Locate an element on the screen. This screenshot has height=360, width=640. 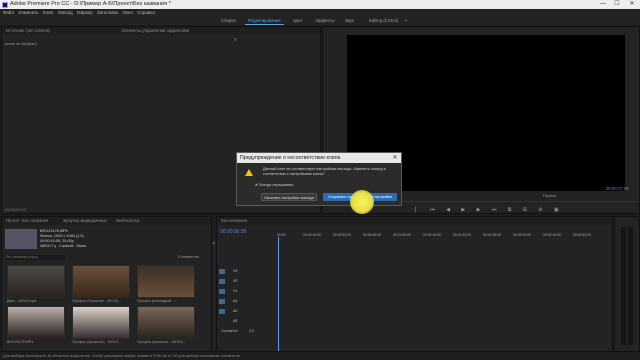
clip-label-1: Дань - 00013.mp4 is located at coordinates (22, 301).